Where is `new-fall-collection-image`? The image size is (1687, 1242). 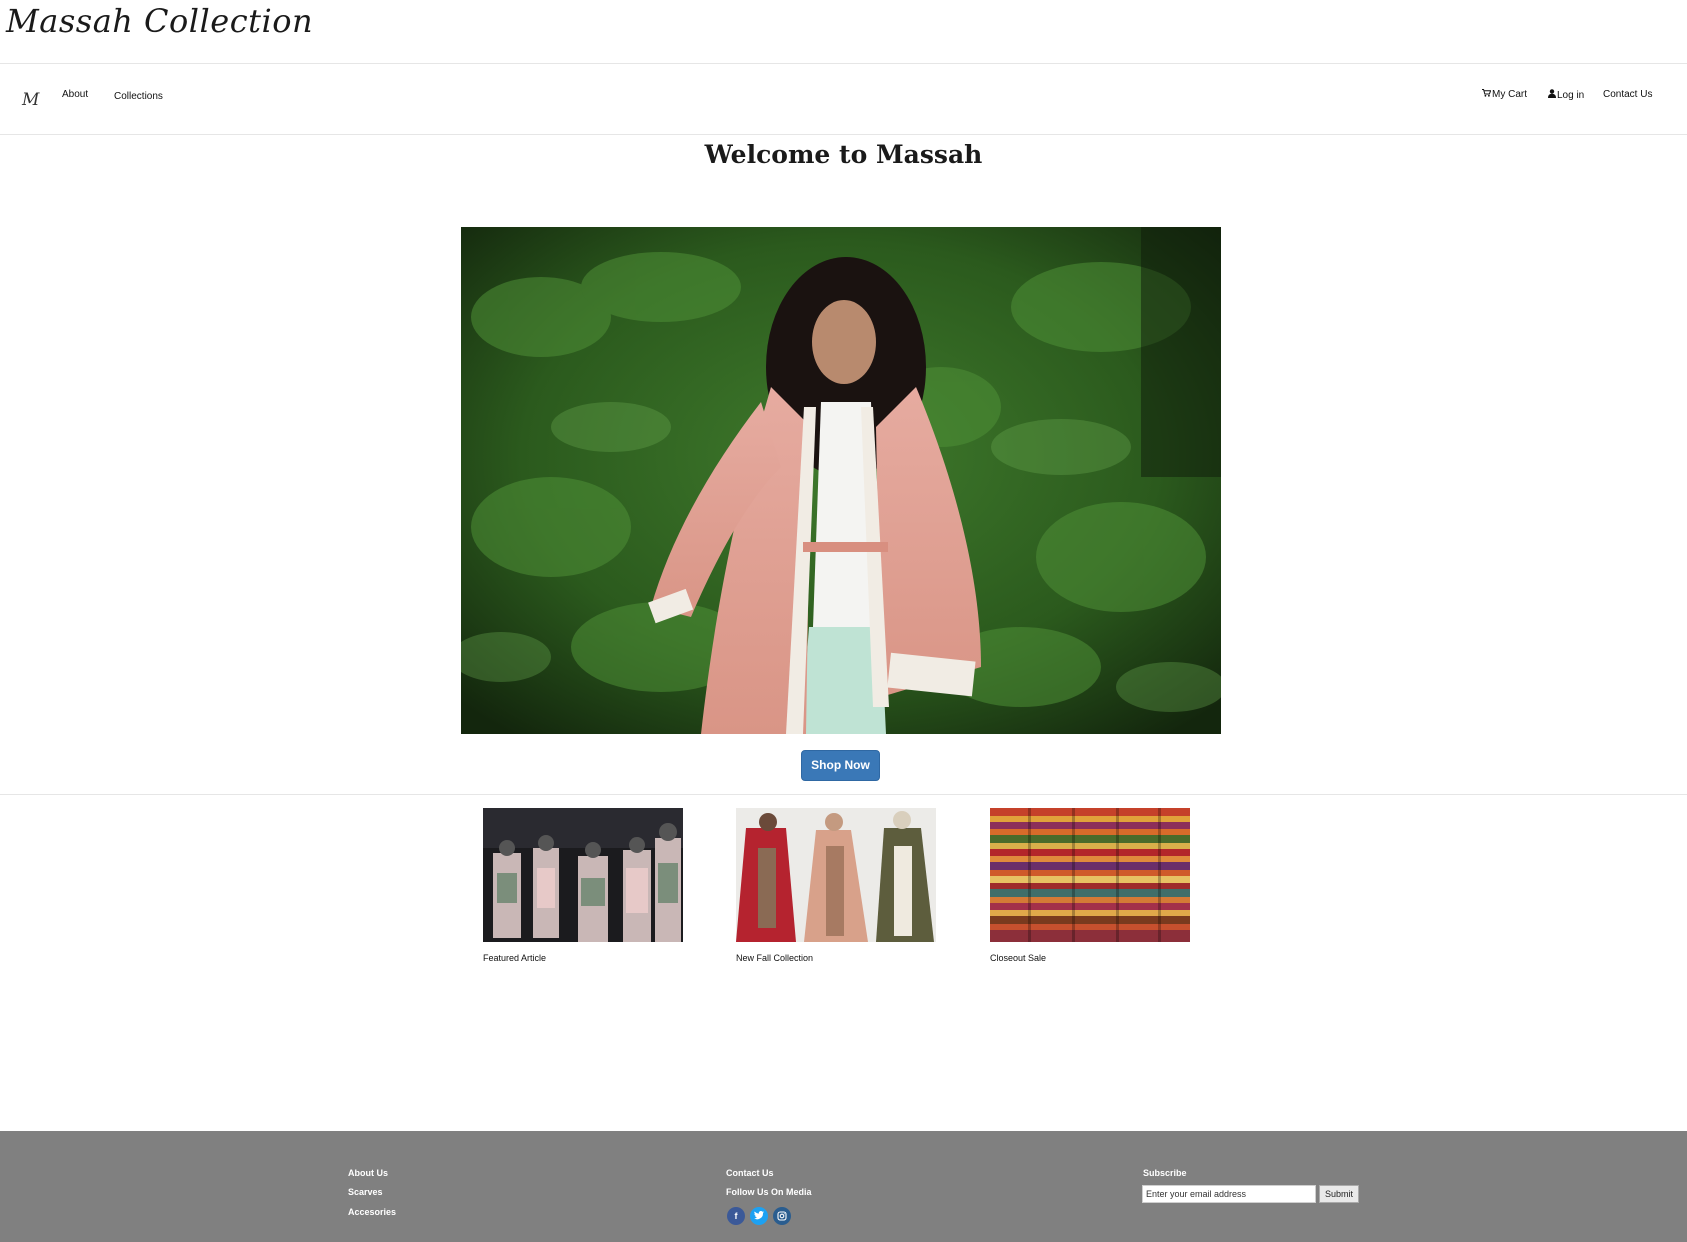 new-fall-collection-image is located at coordinates (836, 875).